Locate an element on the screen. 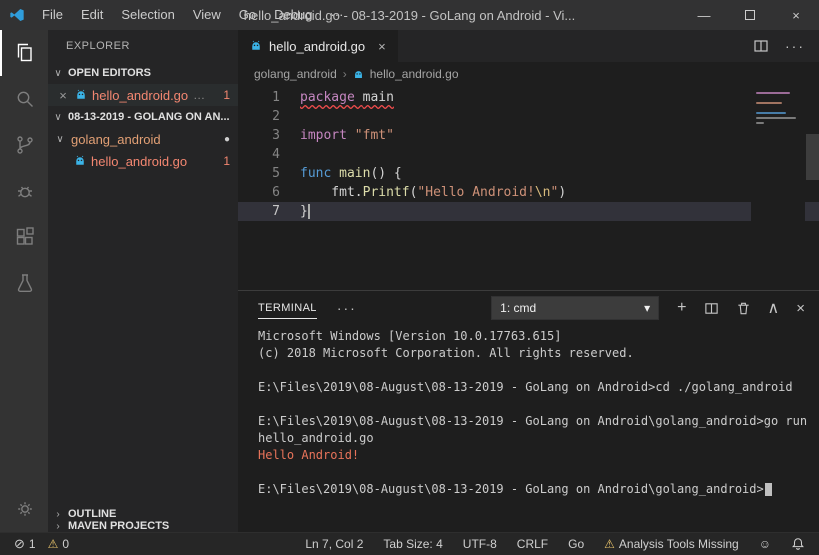 The width and height of the screenshot is (819, 555). feedback-smiley-button: ☺ is located at coordinates (765, 544).